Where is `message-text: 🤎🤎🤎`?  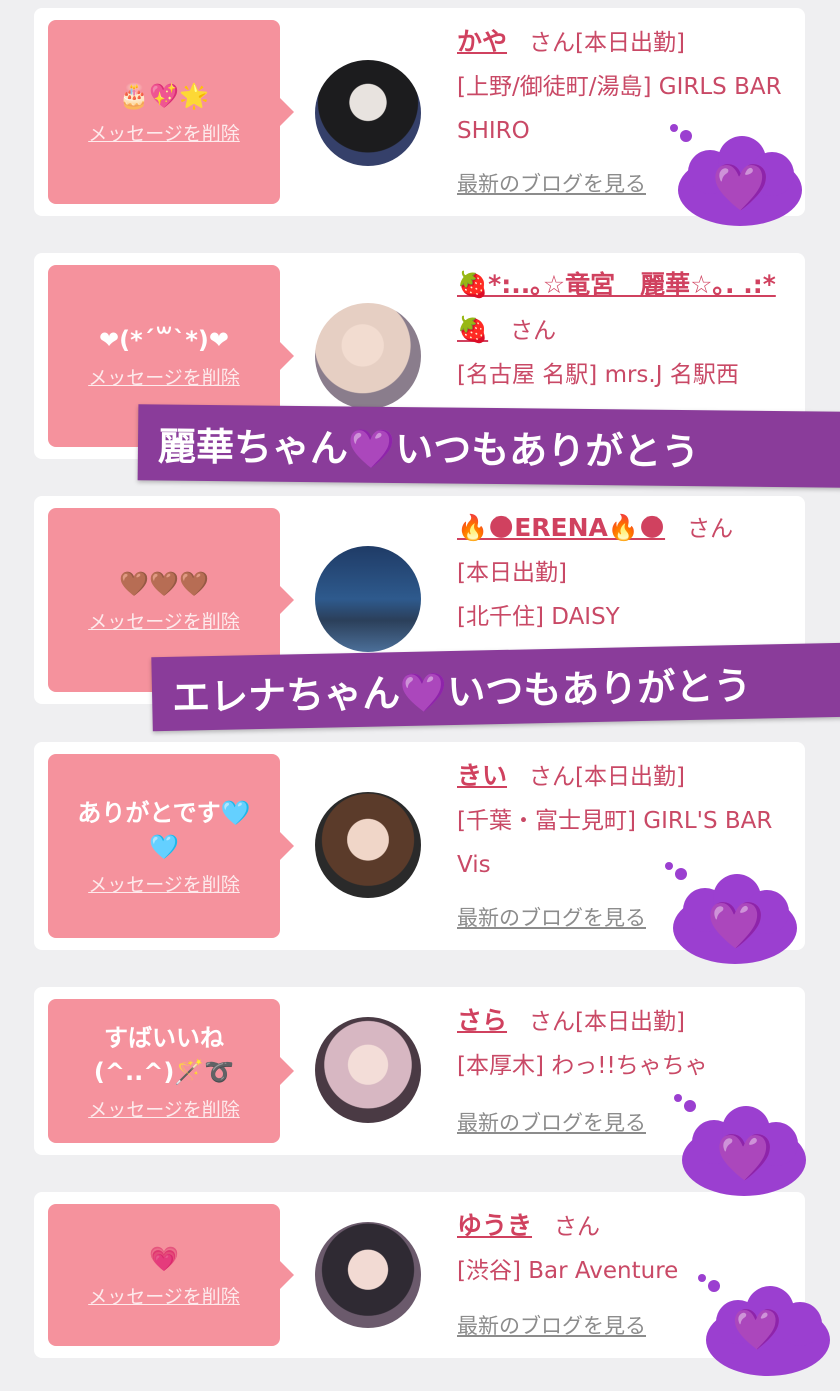 message-text: 🤎🤎🤎 is located at coordinates (164, 583).